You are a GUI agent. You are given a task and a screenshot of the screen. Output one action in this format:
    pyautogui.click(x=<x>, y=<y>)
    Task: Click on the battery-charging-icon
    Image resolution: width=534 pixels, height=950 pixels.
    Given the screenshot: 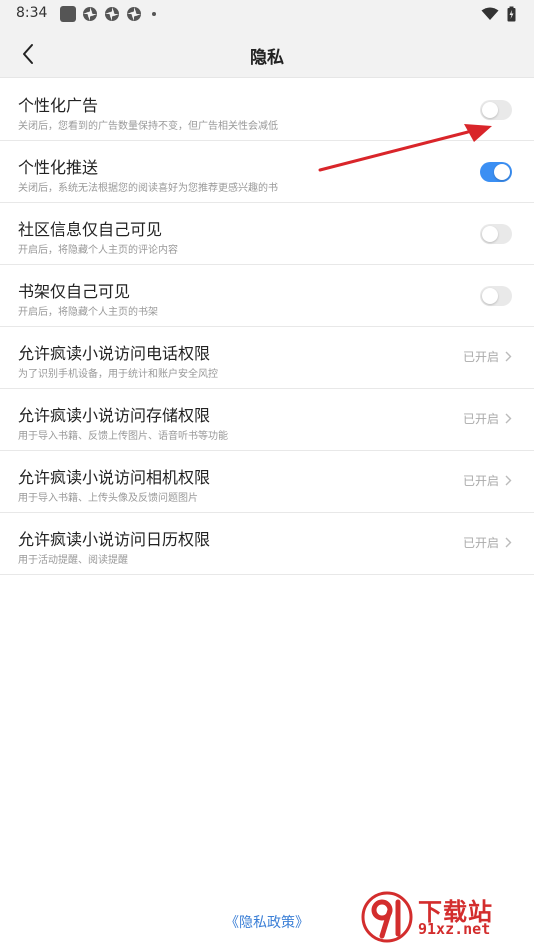 What is the action you would take?
    pyautogui.click(x=511, y=14)
    